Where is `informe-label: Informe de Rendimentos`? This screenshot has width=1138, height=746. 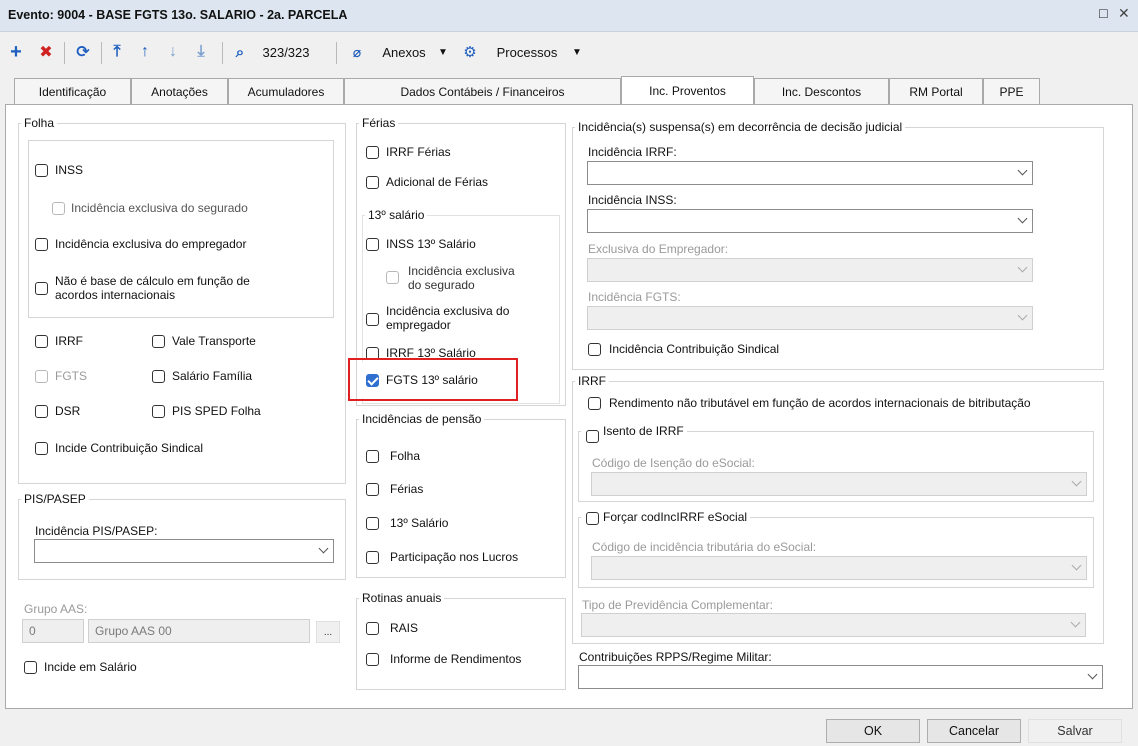 informe-label: Informe de Rendimentos is located at coordinates (456, 659).